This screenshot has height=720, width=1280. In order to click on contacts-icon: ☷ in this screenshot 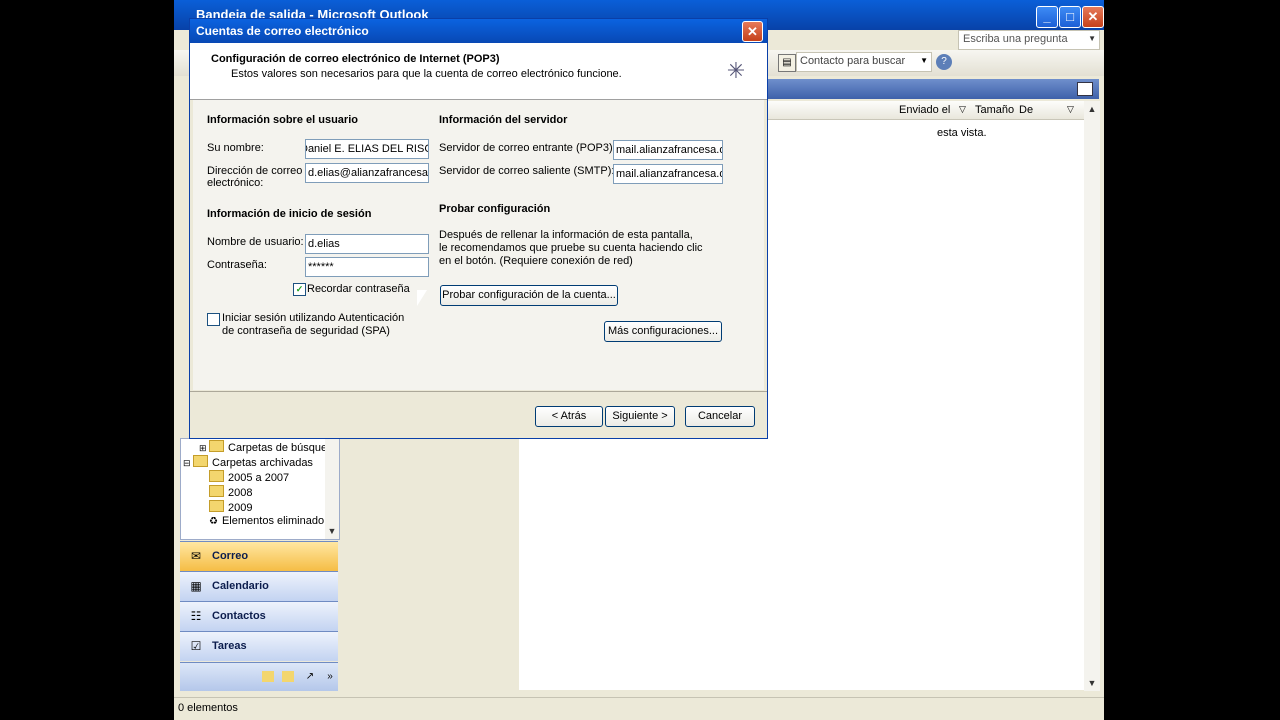, I will do `click(196, 616)`.